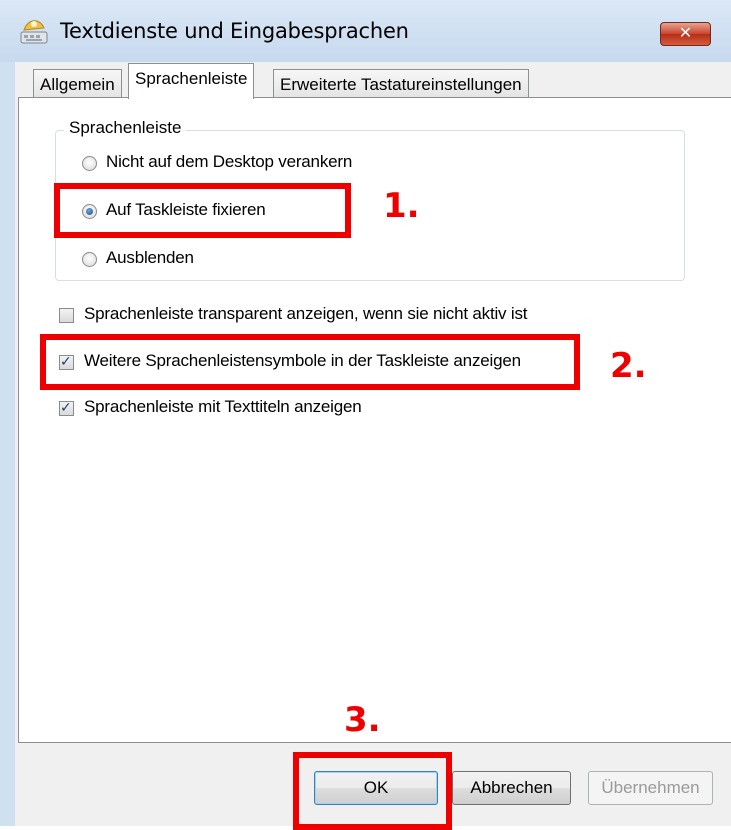  Describe the element at coordinates (362, 720) in the screenshot. I see `annotation-label-3: 3.` at that location.